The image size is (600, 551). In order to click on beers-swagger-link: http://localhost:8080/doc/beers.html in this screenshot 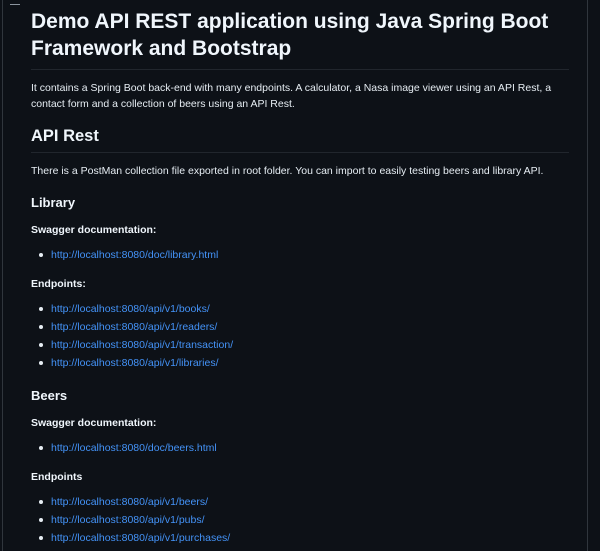, I will do `click(134, 448)`.